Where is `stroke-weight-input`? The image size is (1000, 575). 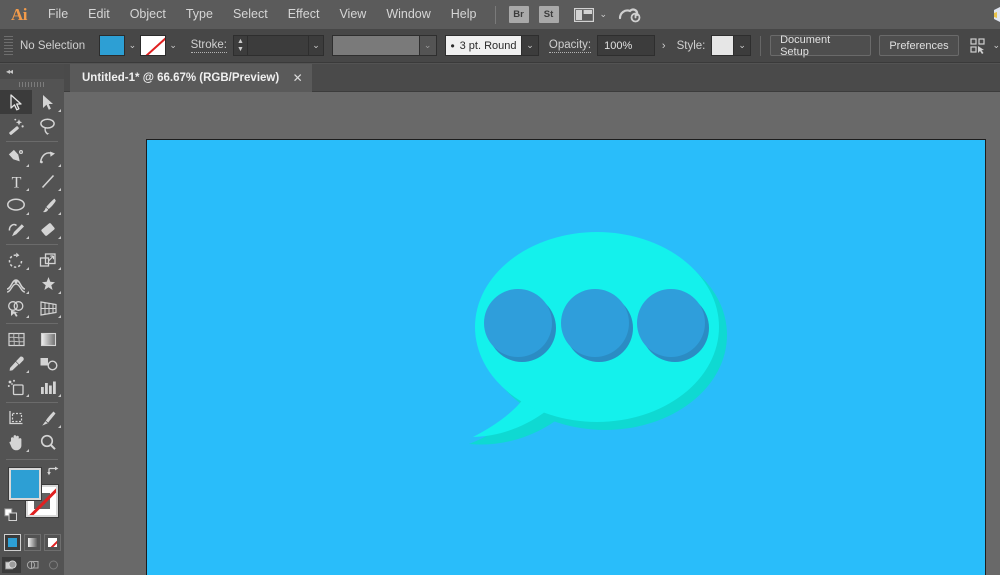
stroke-weight-input is located at coordinates (277, 45).